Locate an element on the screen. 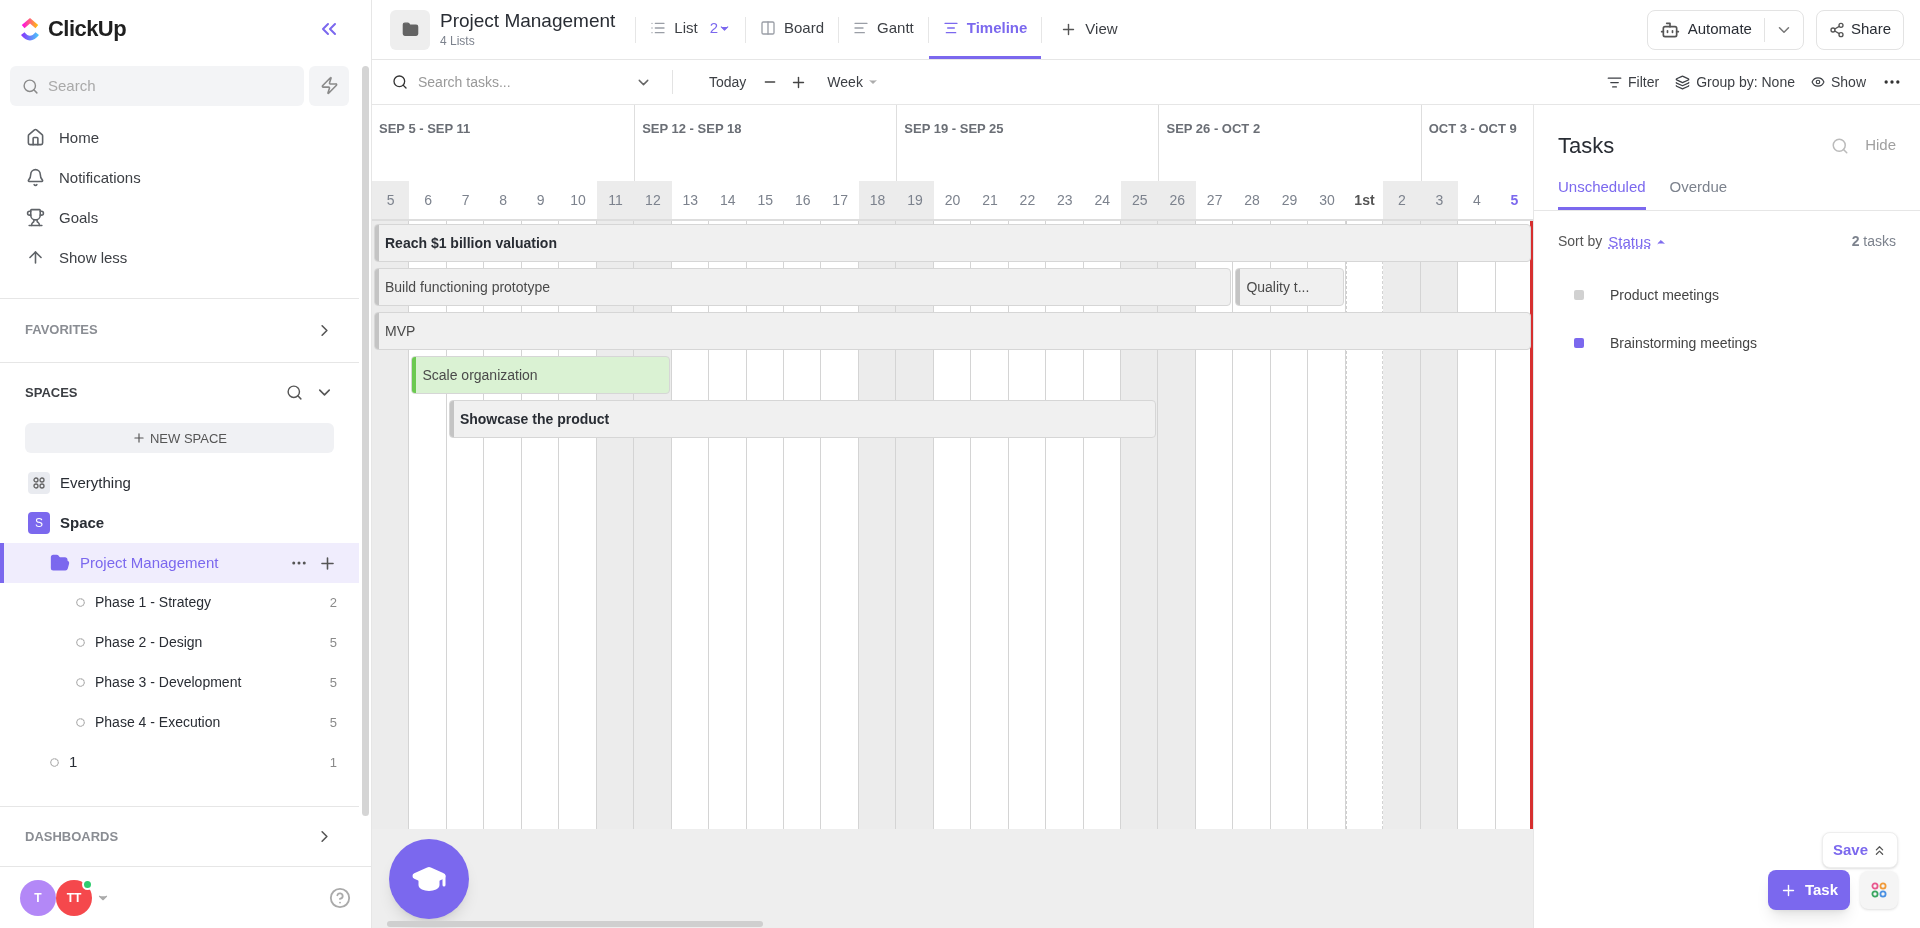 This screenshot has height=928, width=1920. group-by-button: Group by: None is located at coordinates (1735, 82).